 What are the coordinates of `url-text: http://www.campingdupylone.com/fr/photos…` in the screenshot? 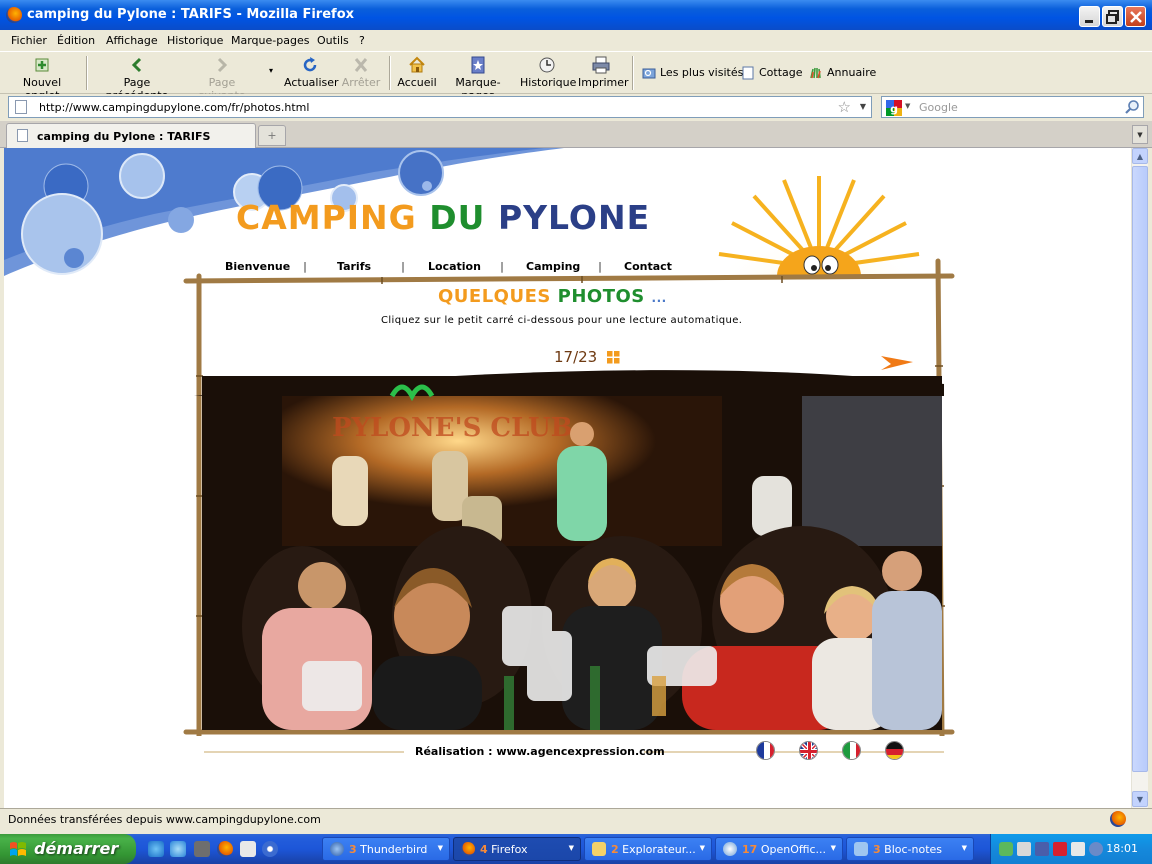 It's located at (174, 107).